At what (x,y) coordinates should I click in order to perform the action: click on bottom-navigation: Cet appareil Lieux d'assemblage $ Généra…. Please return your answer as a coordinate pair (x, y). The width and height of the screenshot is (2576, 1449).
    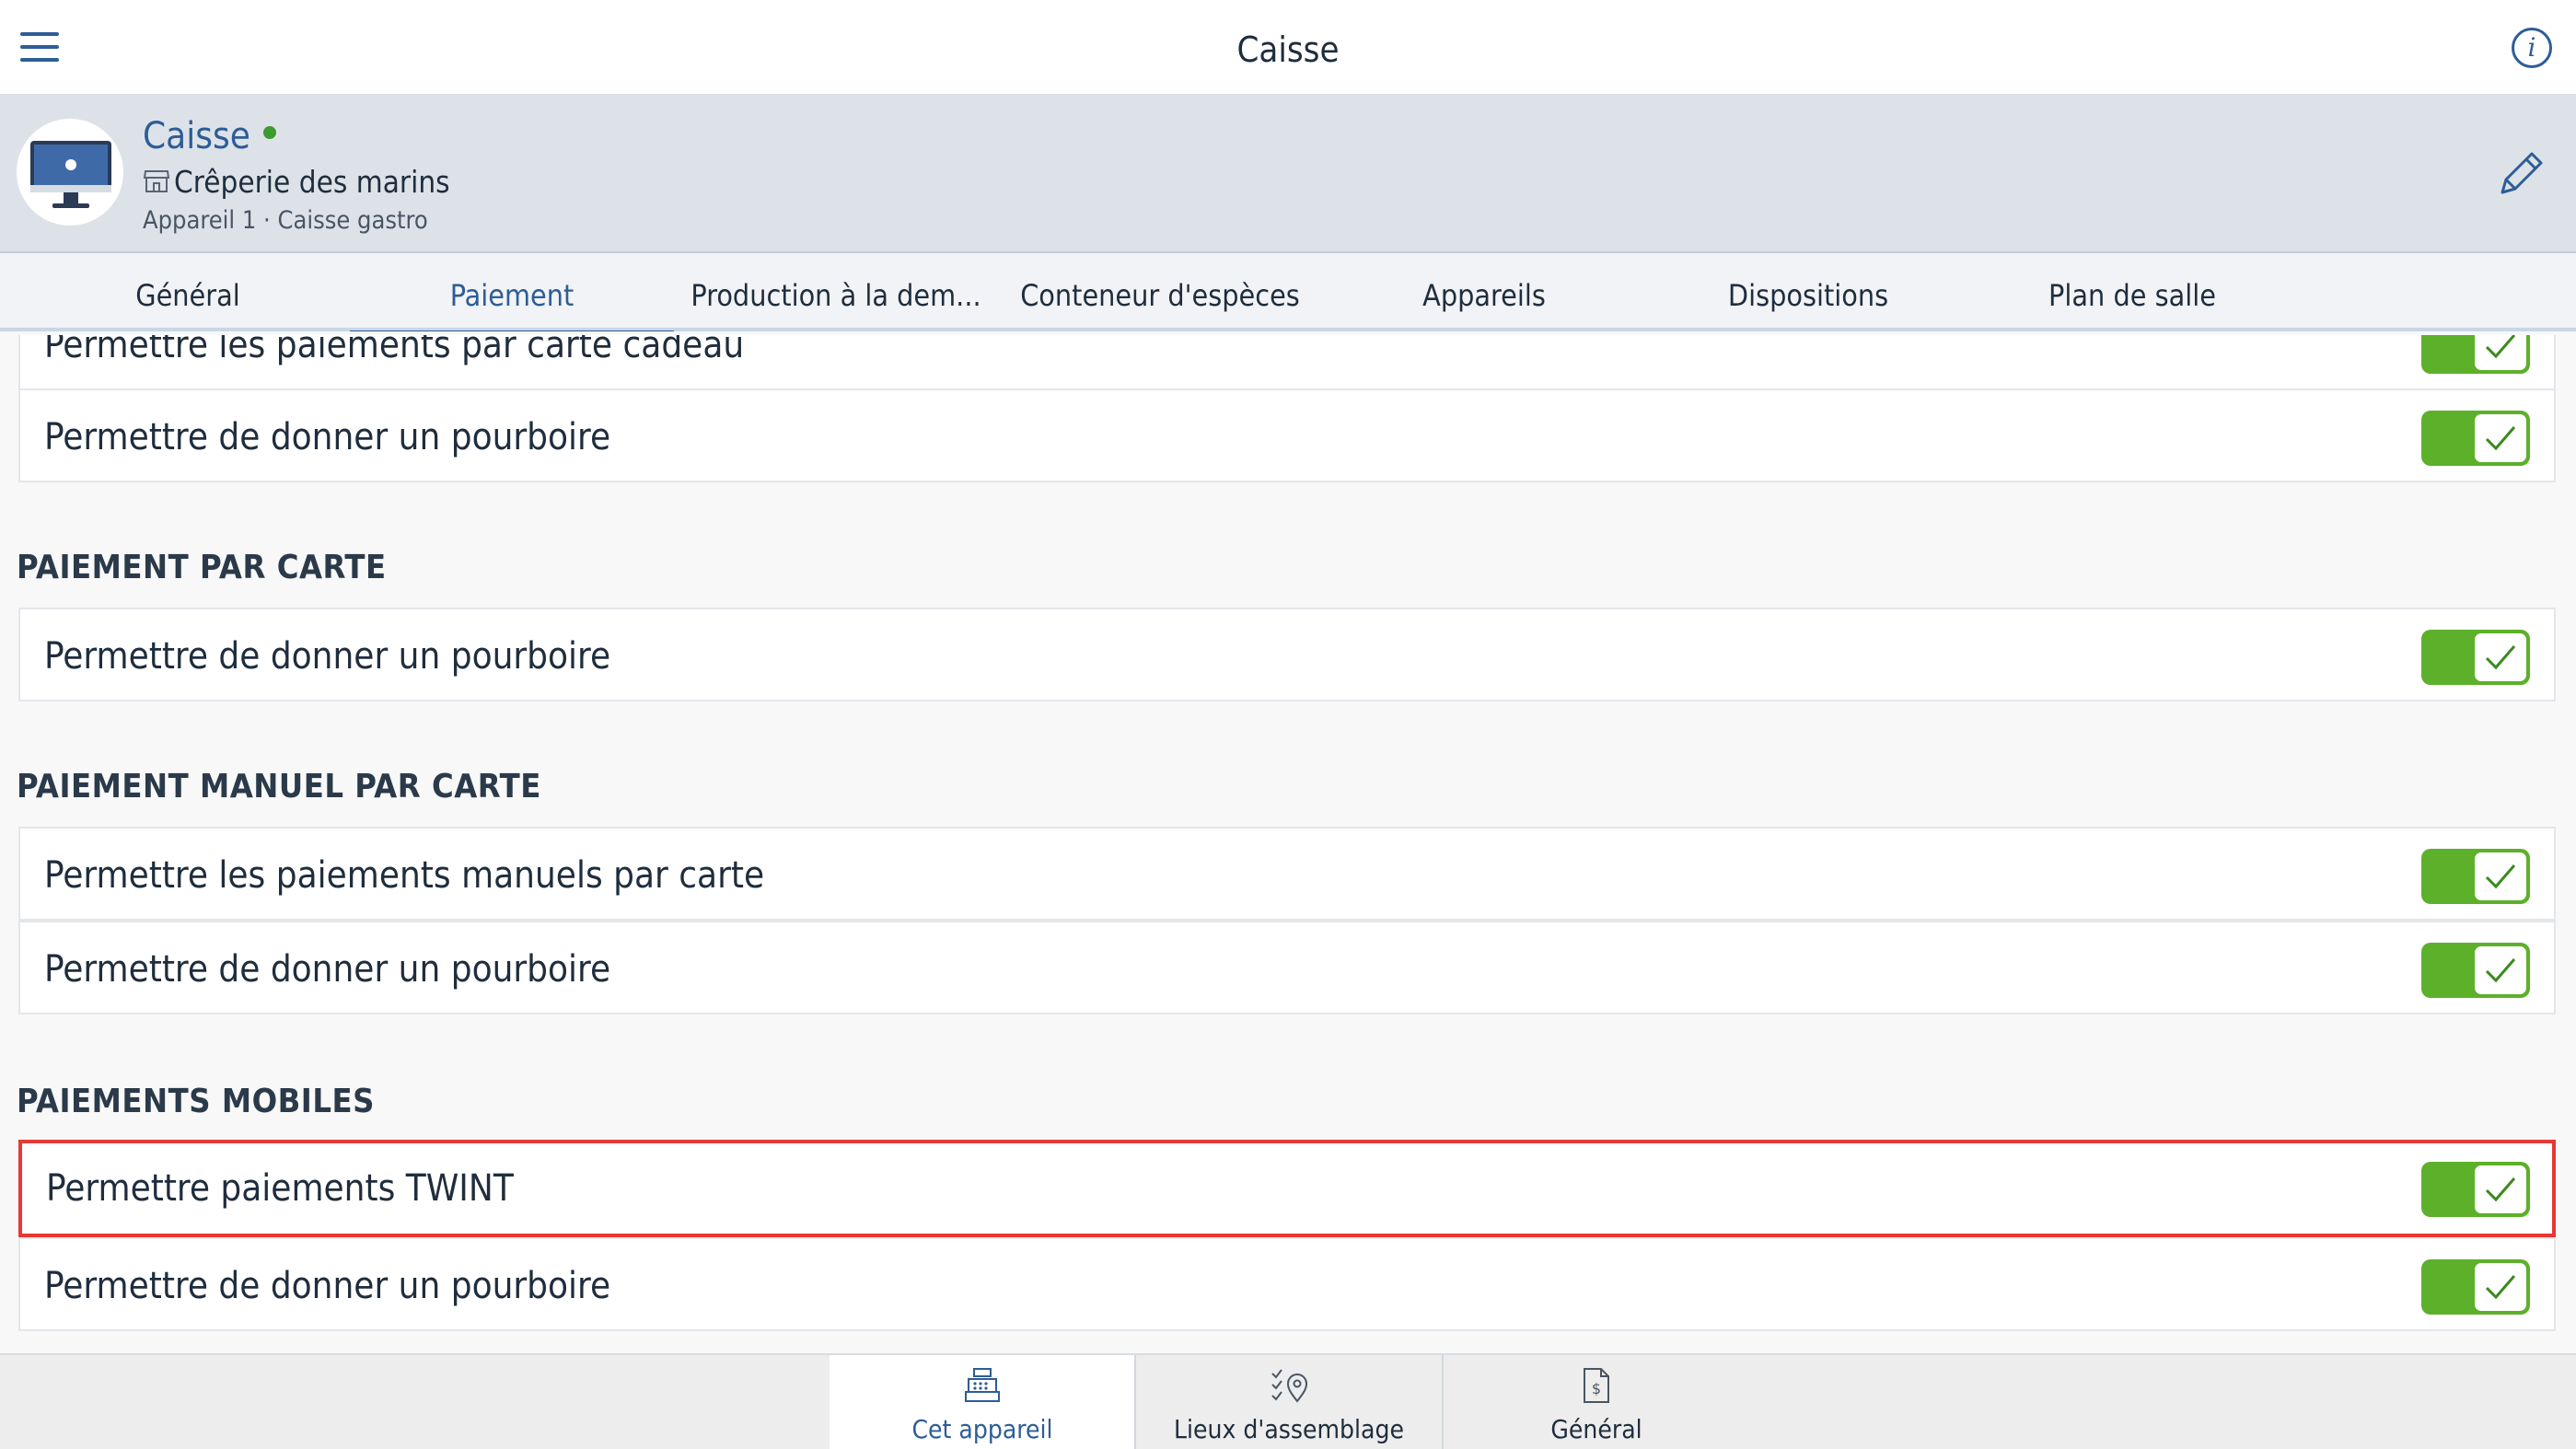
    Looking at the image, I should click on (1288, 1401).